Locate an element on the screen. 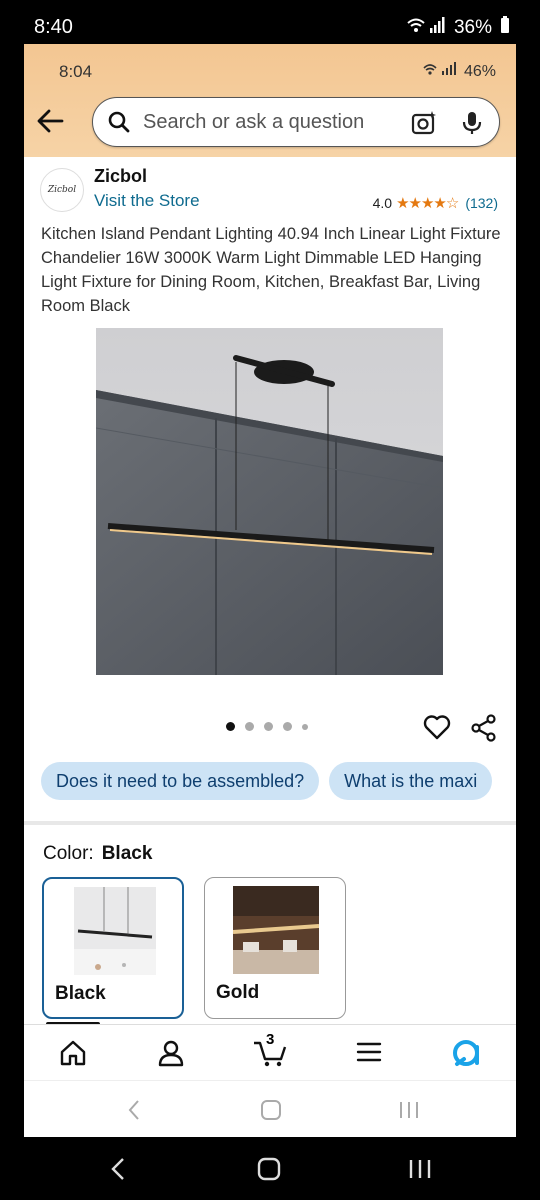 This screenshot has height=1200, width=540. question-chip: Does it need to be assembled? is located at coordinates (180, 781).